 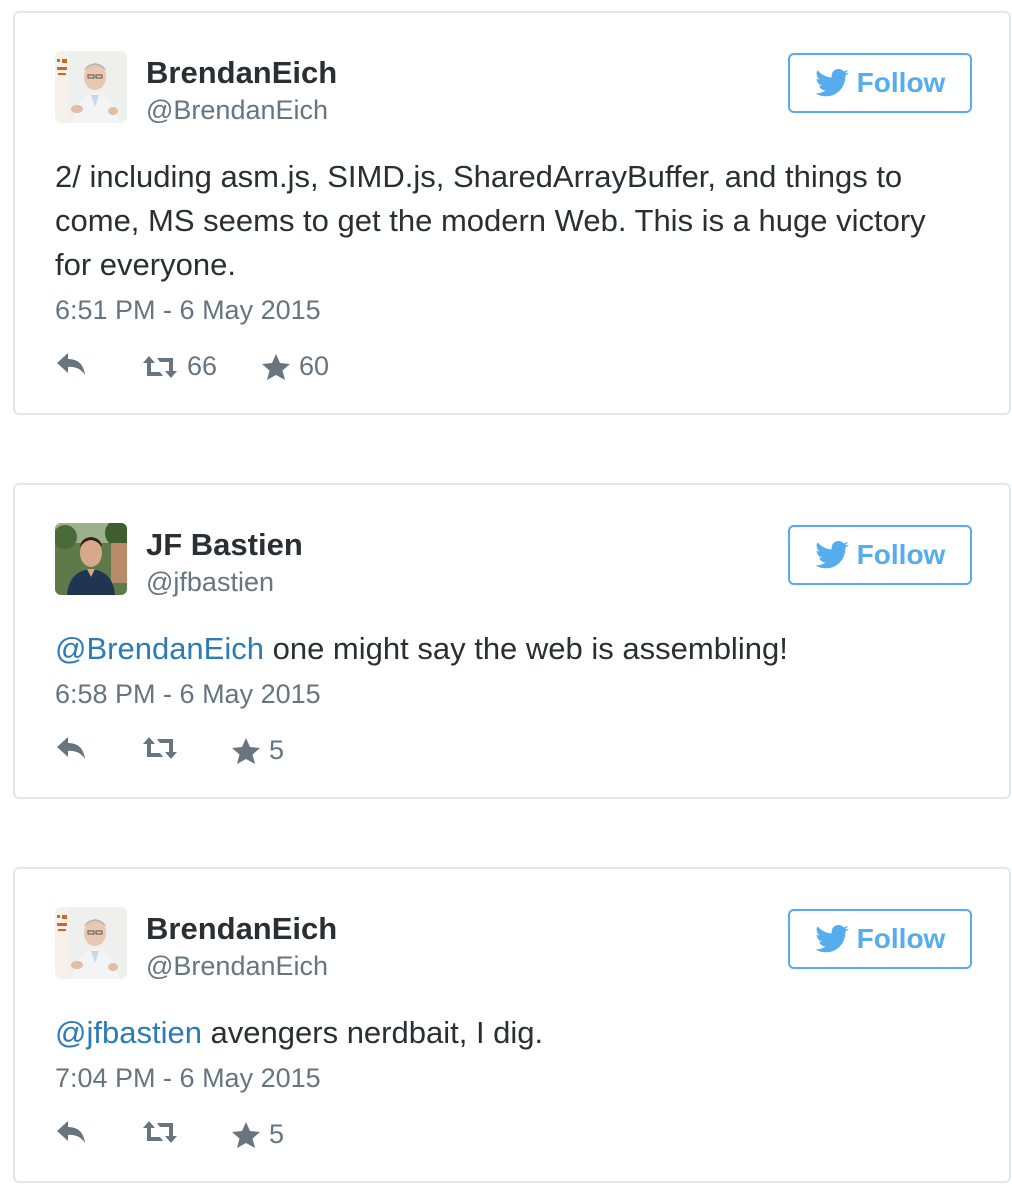 I want to click on tweet-timestamp: 6:51 PM - 6 May 2015, so click(x=188, y=310).